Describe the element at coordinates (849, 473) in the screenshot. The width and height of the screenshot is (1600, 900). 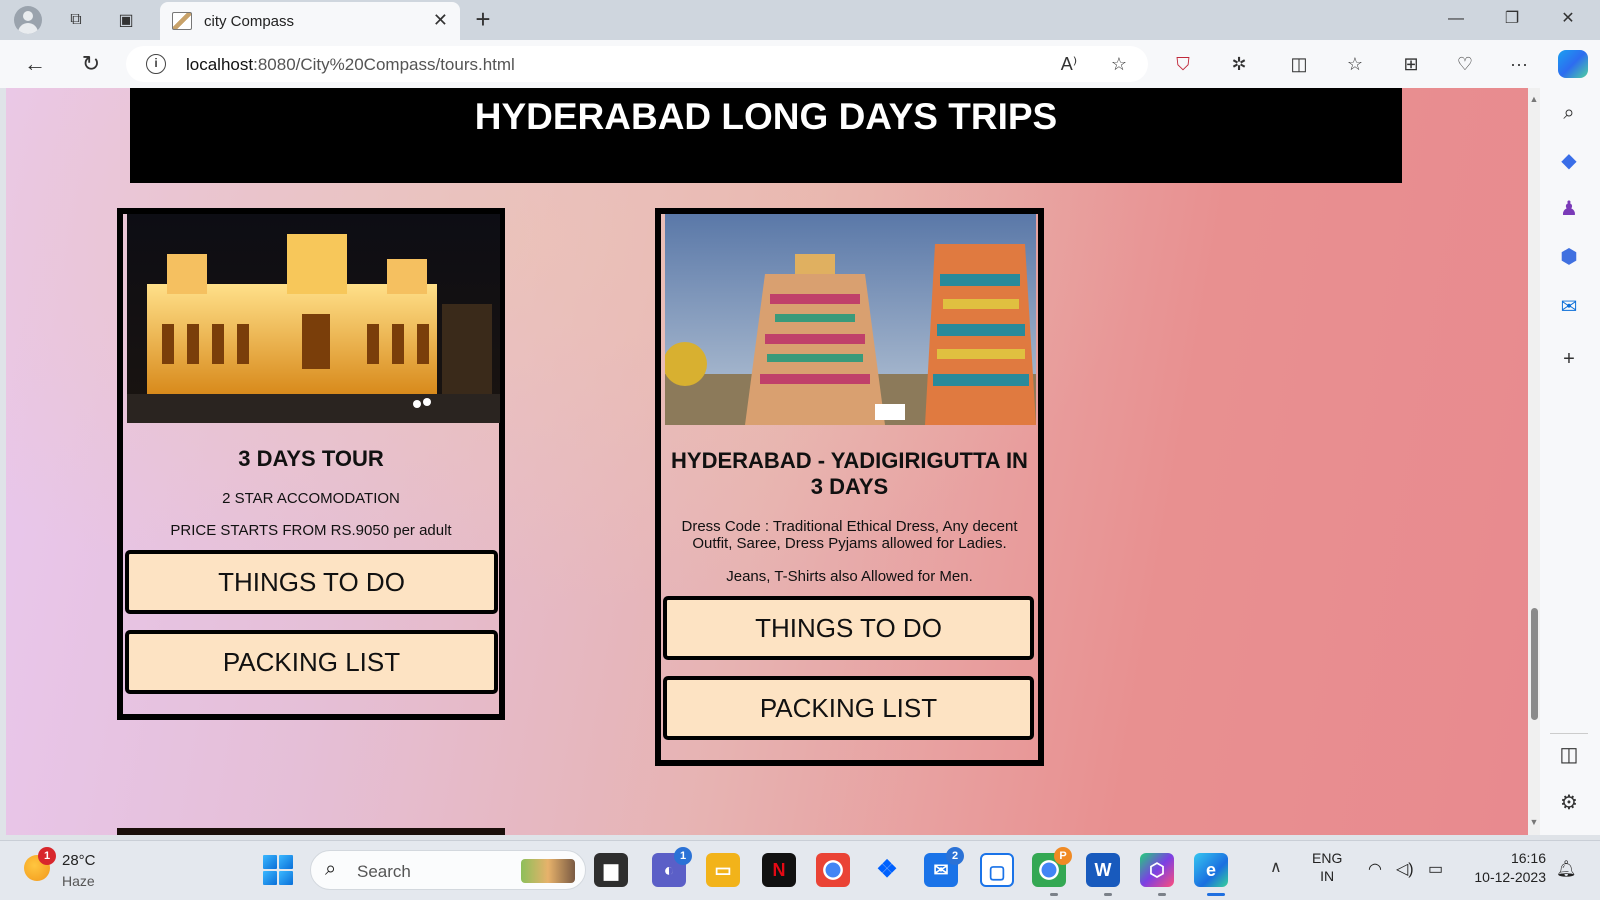
I see `card-title: HYDERABAD - YADIGIRIGUTTA IN 3 DAYS` at that location.